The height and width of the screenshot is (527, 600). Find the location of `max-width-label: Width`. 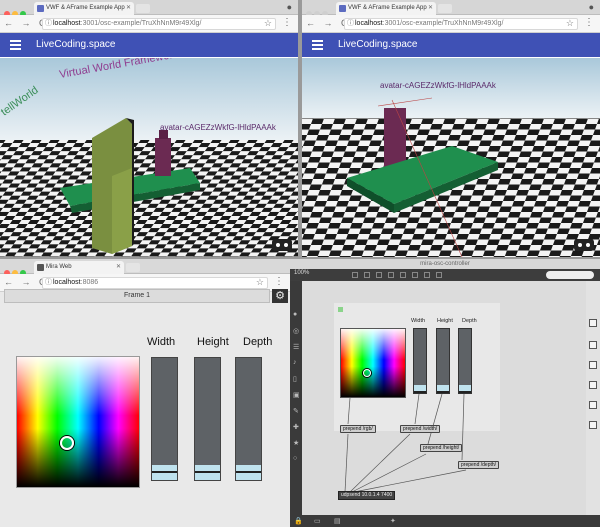

max-width-label: Width is located at coordinates (418, 321).